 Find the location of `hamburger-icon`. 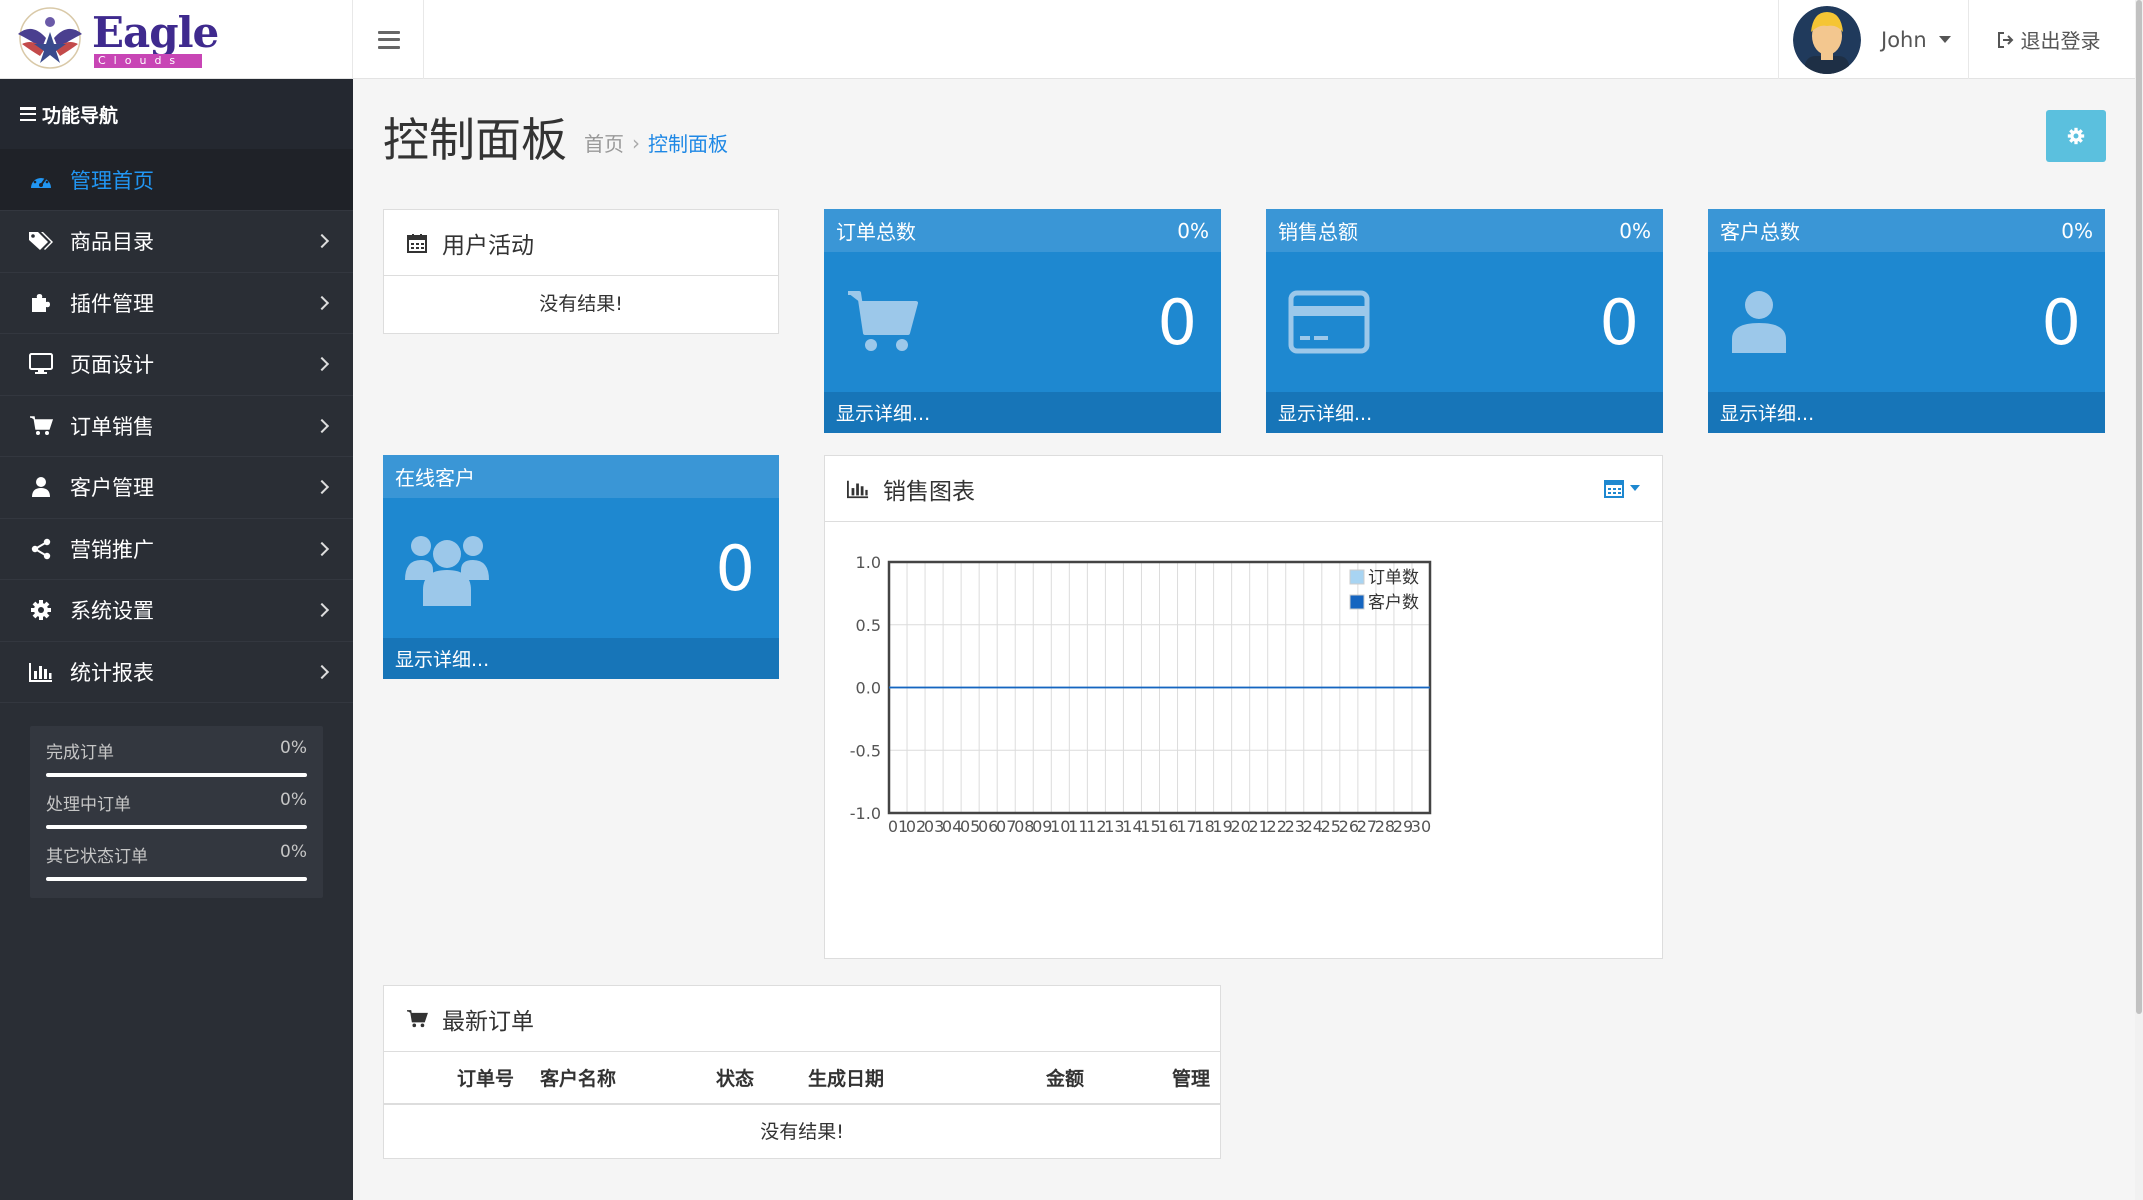

hamburger-icon is located at coordinates (388, 39).